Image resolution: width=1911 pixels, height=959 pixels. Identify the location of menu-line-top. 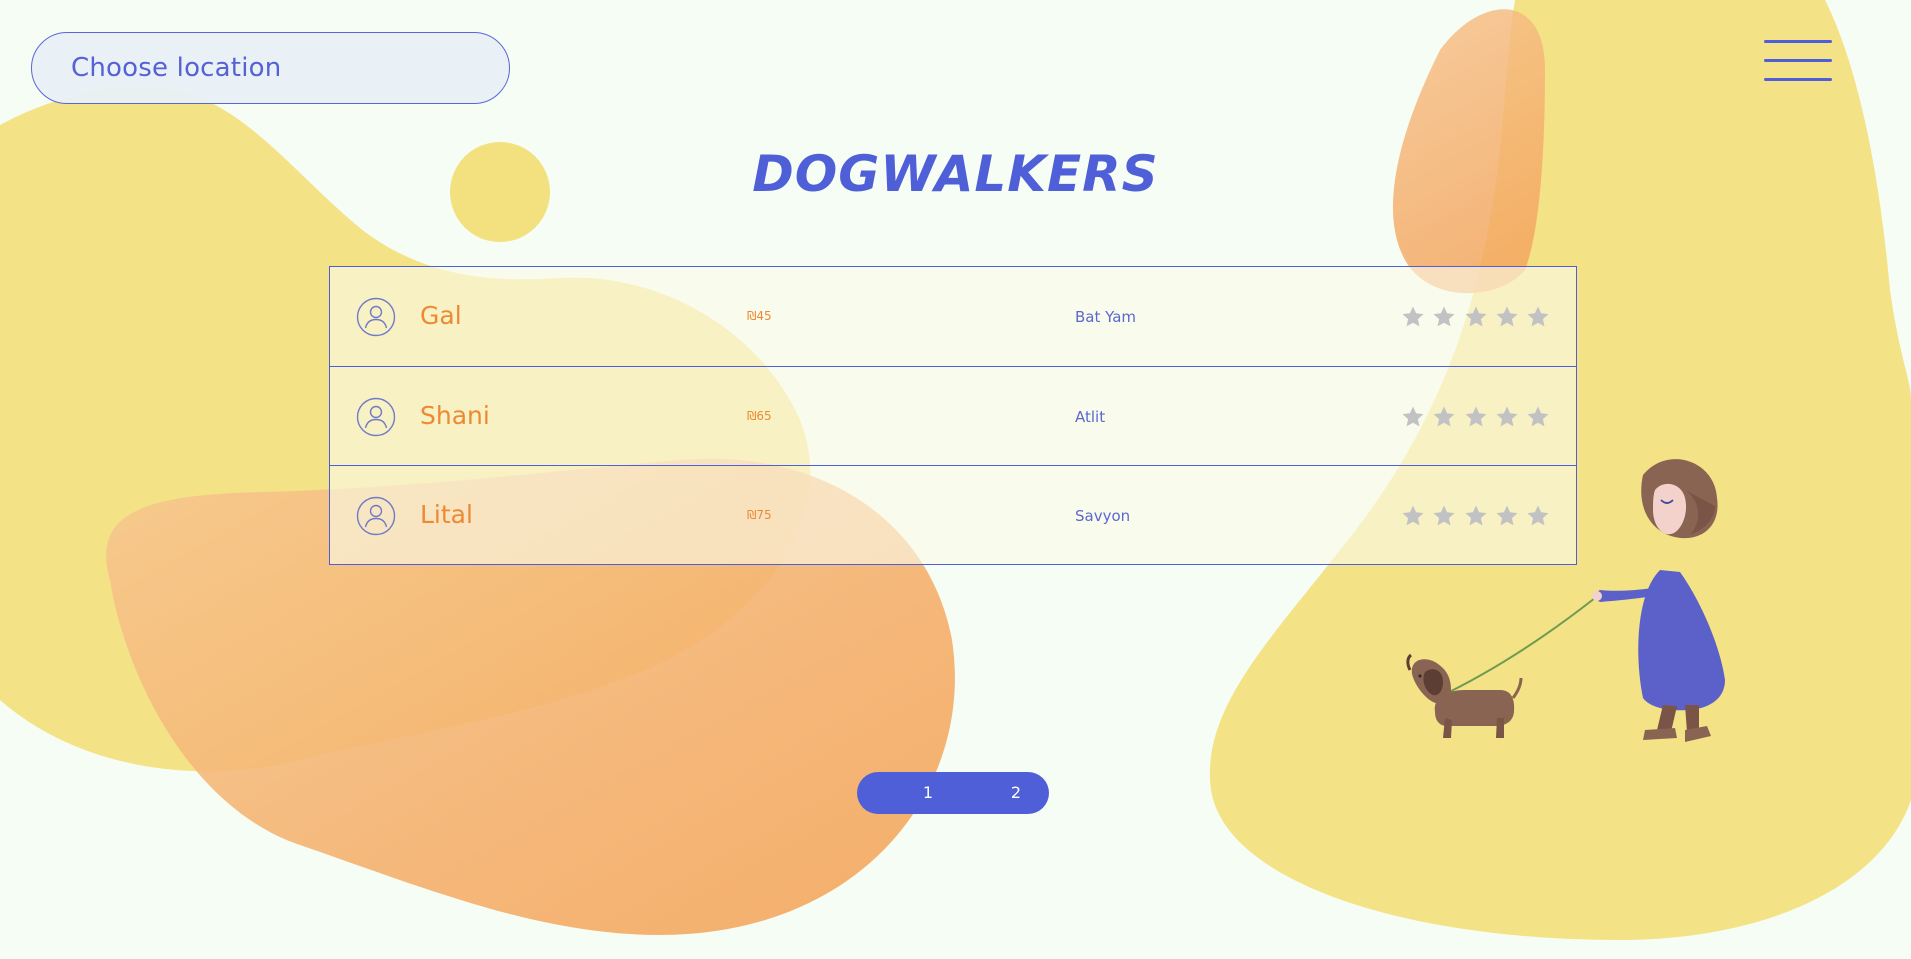
(1798, 41).